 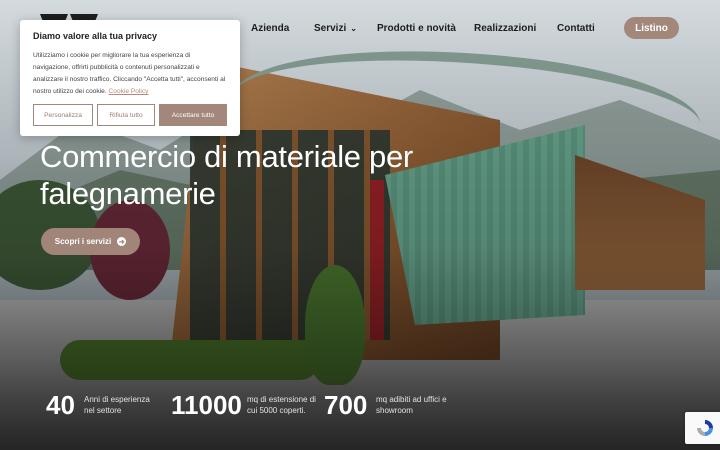 I want to click on stat-label: mq adibiti ad uffici e showroom, so click(x=411, y=405).